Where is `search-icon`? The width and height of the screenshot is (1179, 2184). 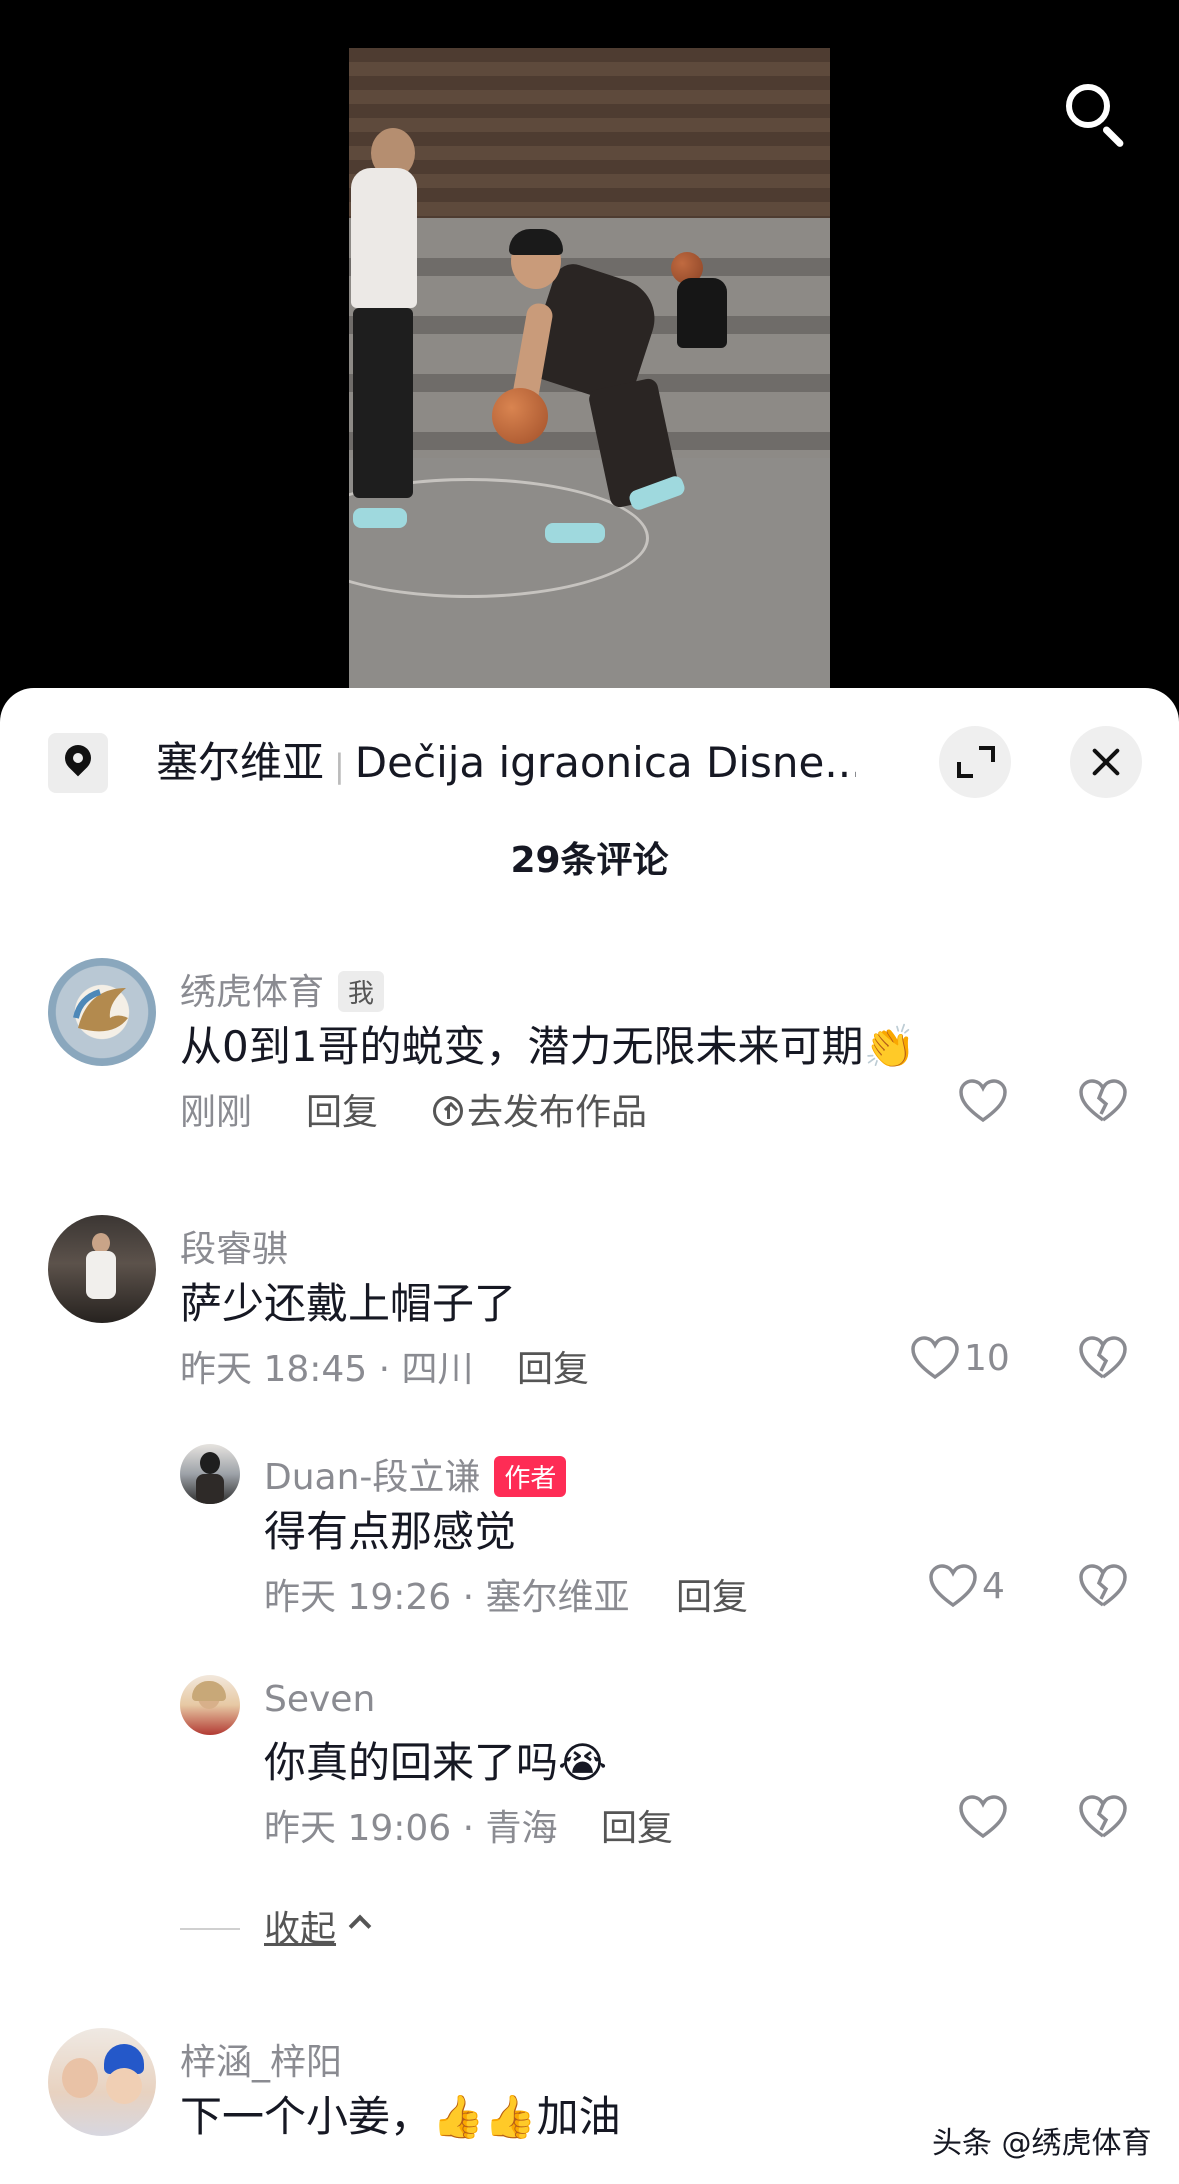 search-icon is located at coordinates (1088, 106).